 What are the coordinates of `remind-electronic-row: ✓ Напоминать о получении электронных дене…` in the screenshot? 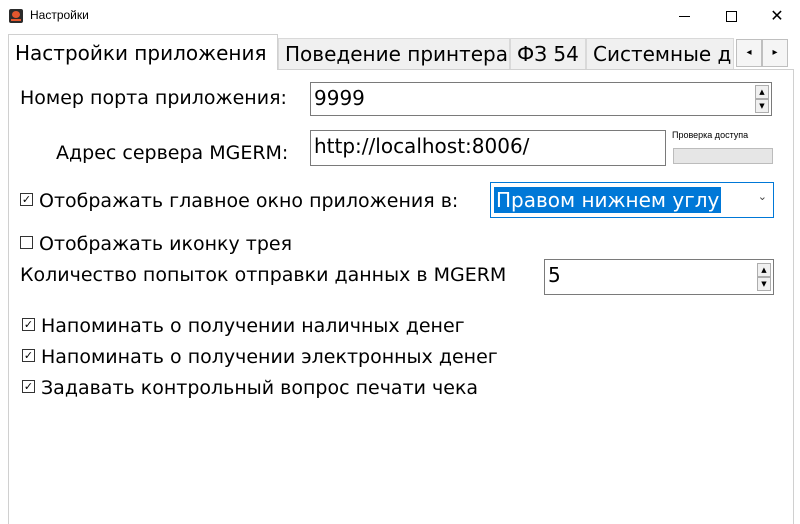 It's located at (260, 357).